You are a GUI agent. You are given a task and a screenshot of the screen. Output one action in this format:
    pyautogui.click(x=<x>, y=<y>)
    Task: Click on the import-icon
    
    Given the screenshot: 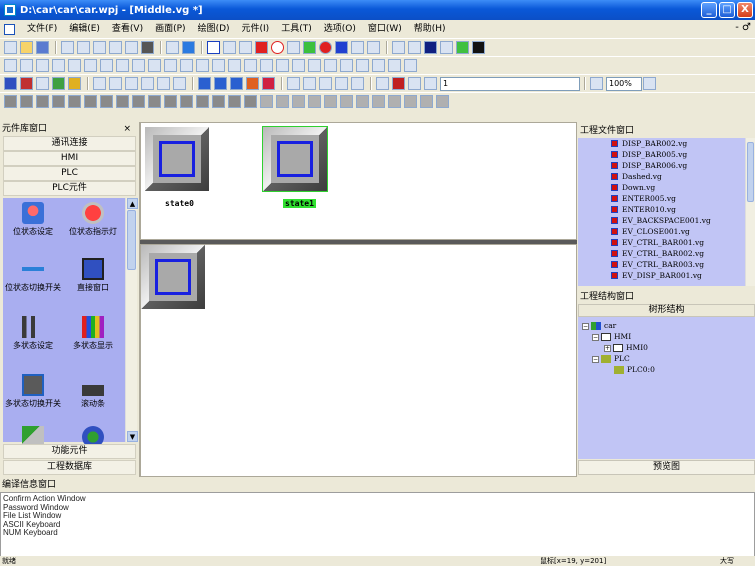 What is the action you would take?
    pyautogui.click(x=115, y=83)
    